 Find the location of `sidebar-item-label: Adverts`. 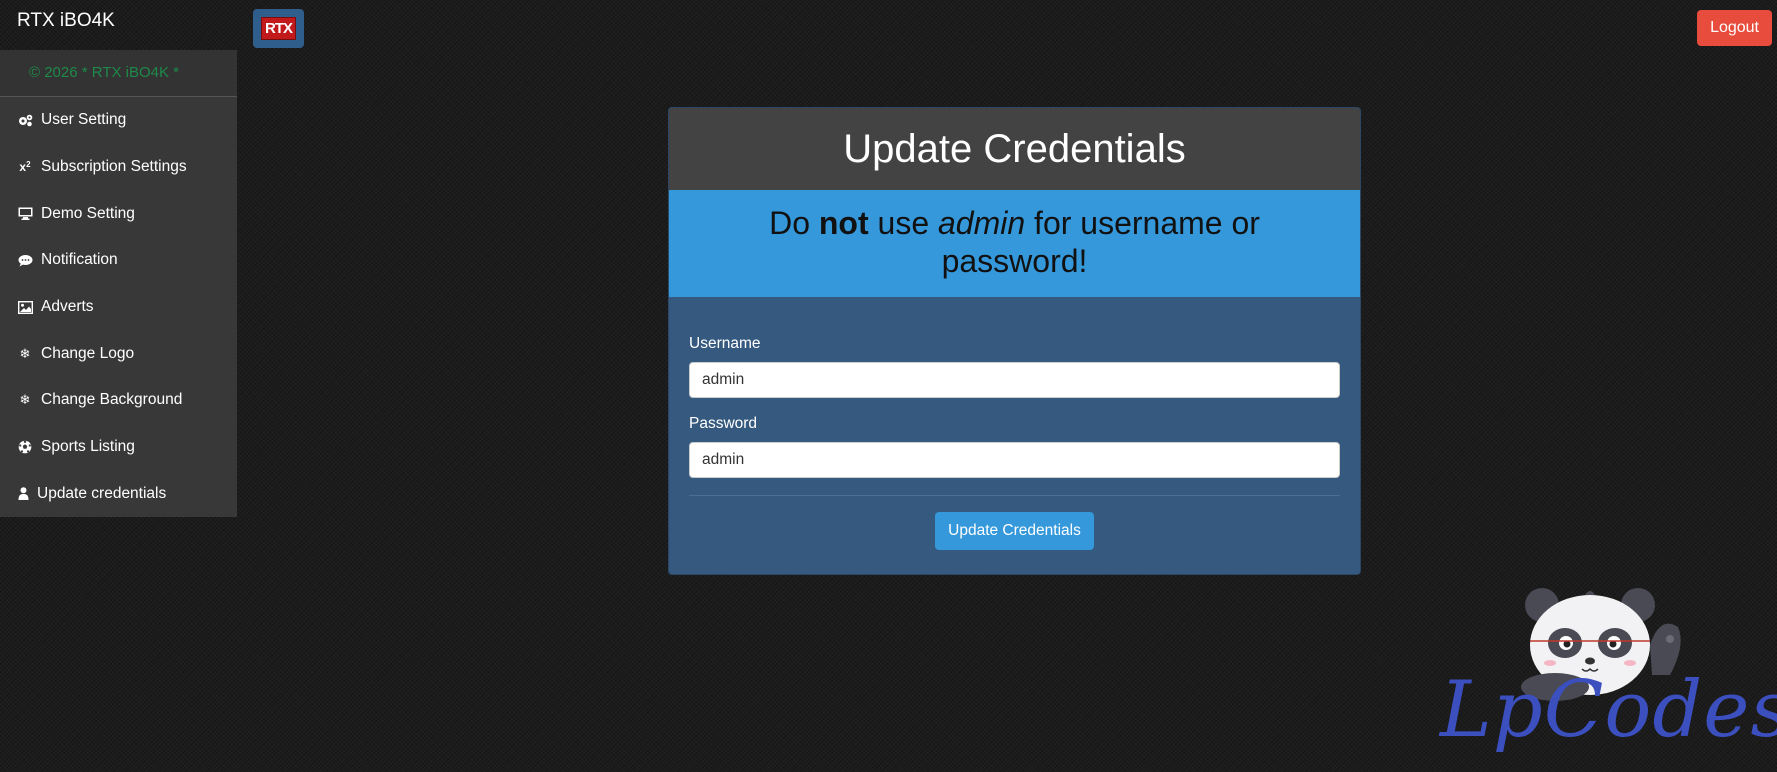

sidebar-item-label: Adverts is located at coordinates (67, 307).